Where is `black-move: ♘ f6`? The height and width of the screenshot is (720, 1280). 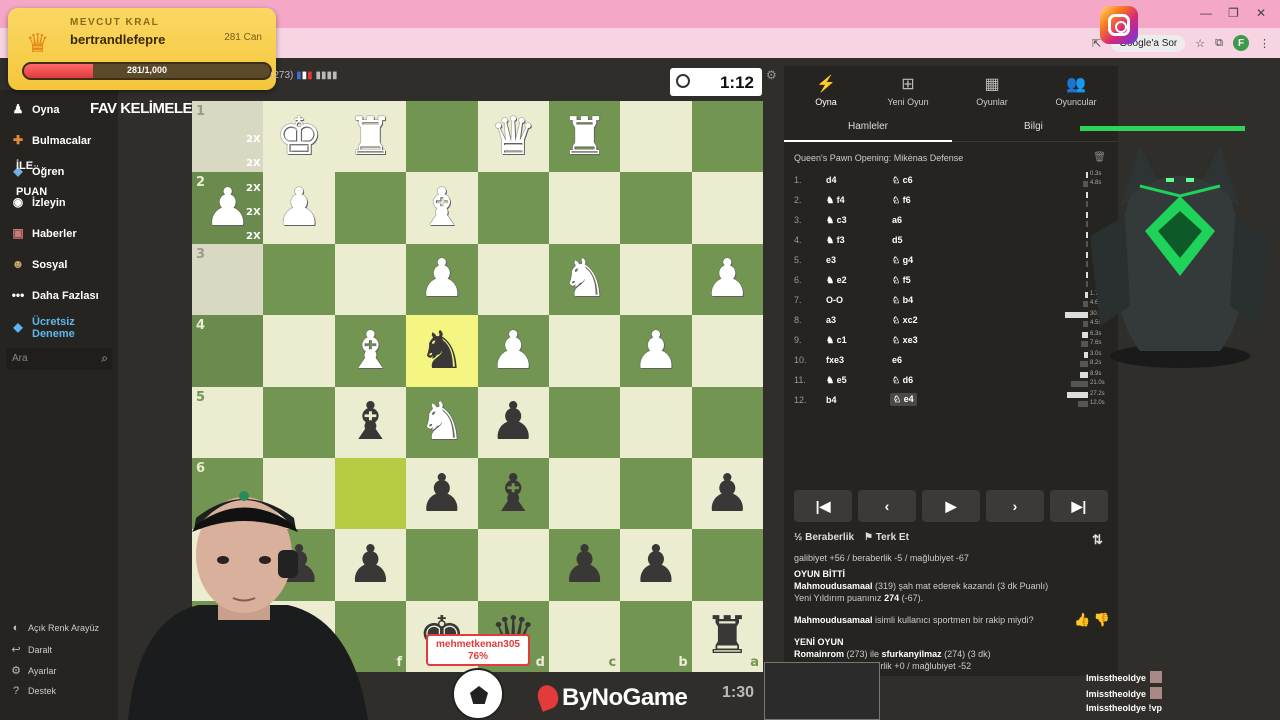
black-move: ♘ f6 is located at coordinates (901, 200).